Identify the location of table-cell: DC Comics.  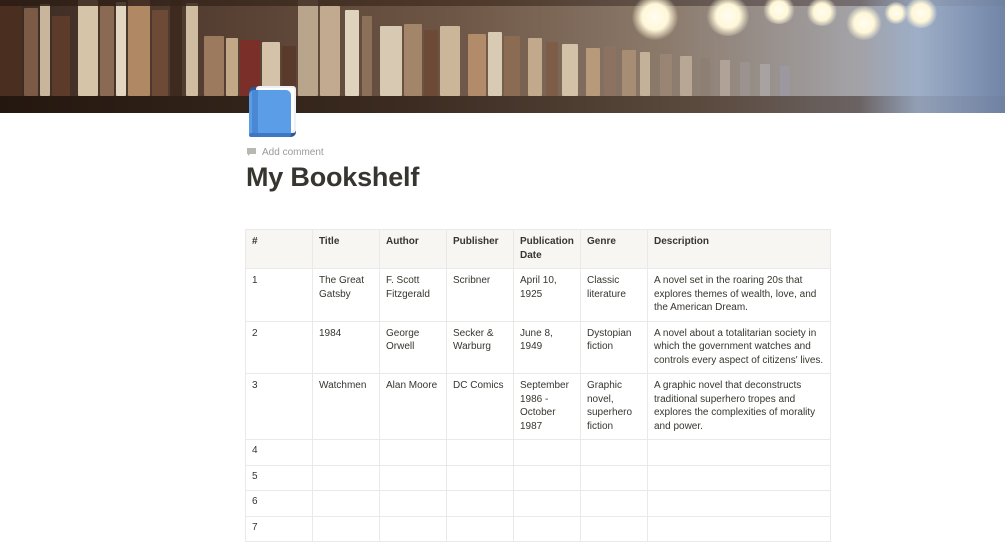
(480, 406).